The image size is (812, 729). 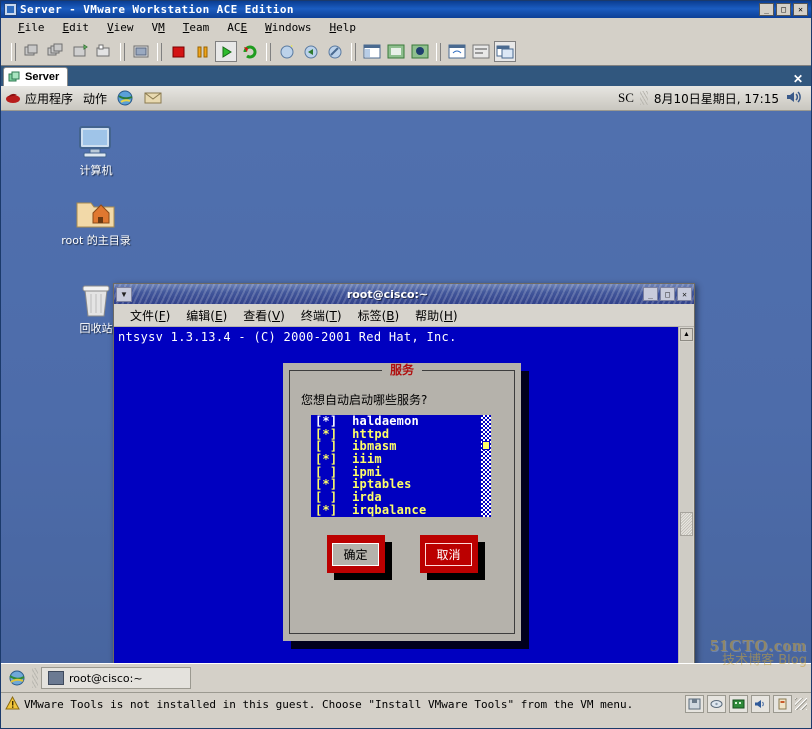 What do you see at coordinates (335, 51) in the screenshot?
I see `manage-snapshots-icon` at bounding box center [335, 51].